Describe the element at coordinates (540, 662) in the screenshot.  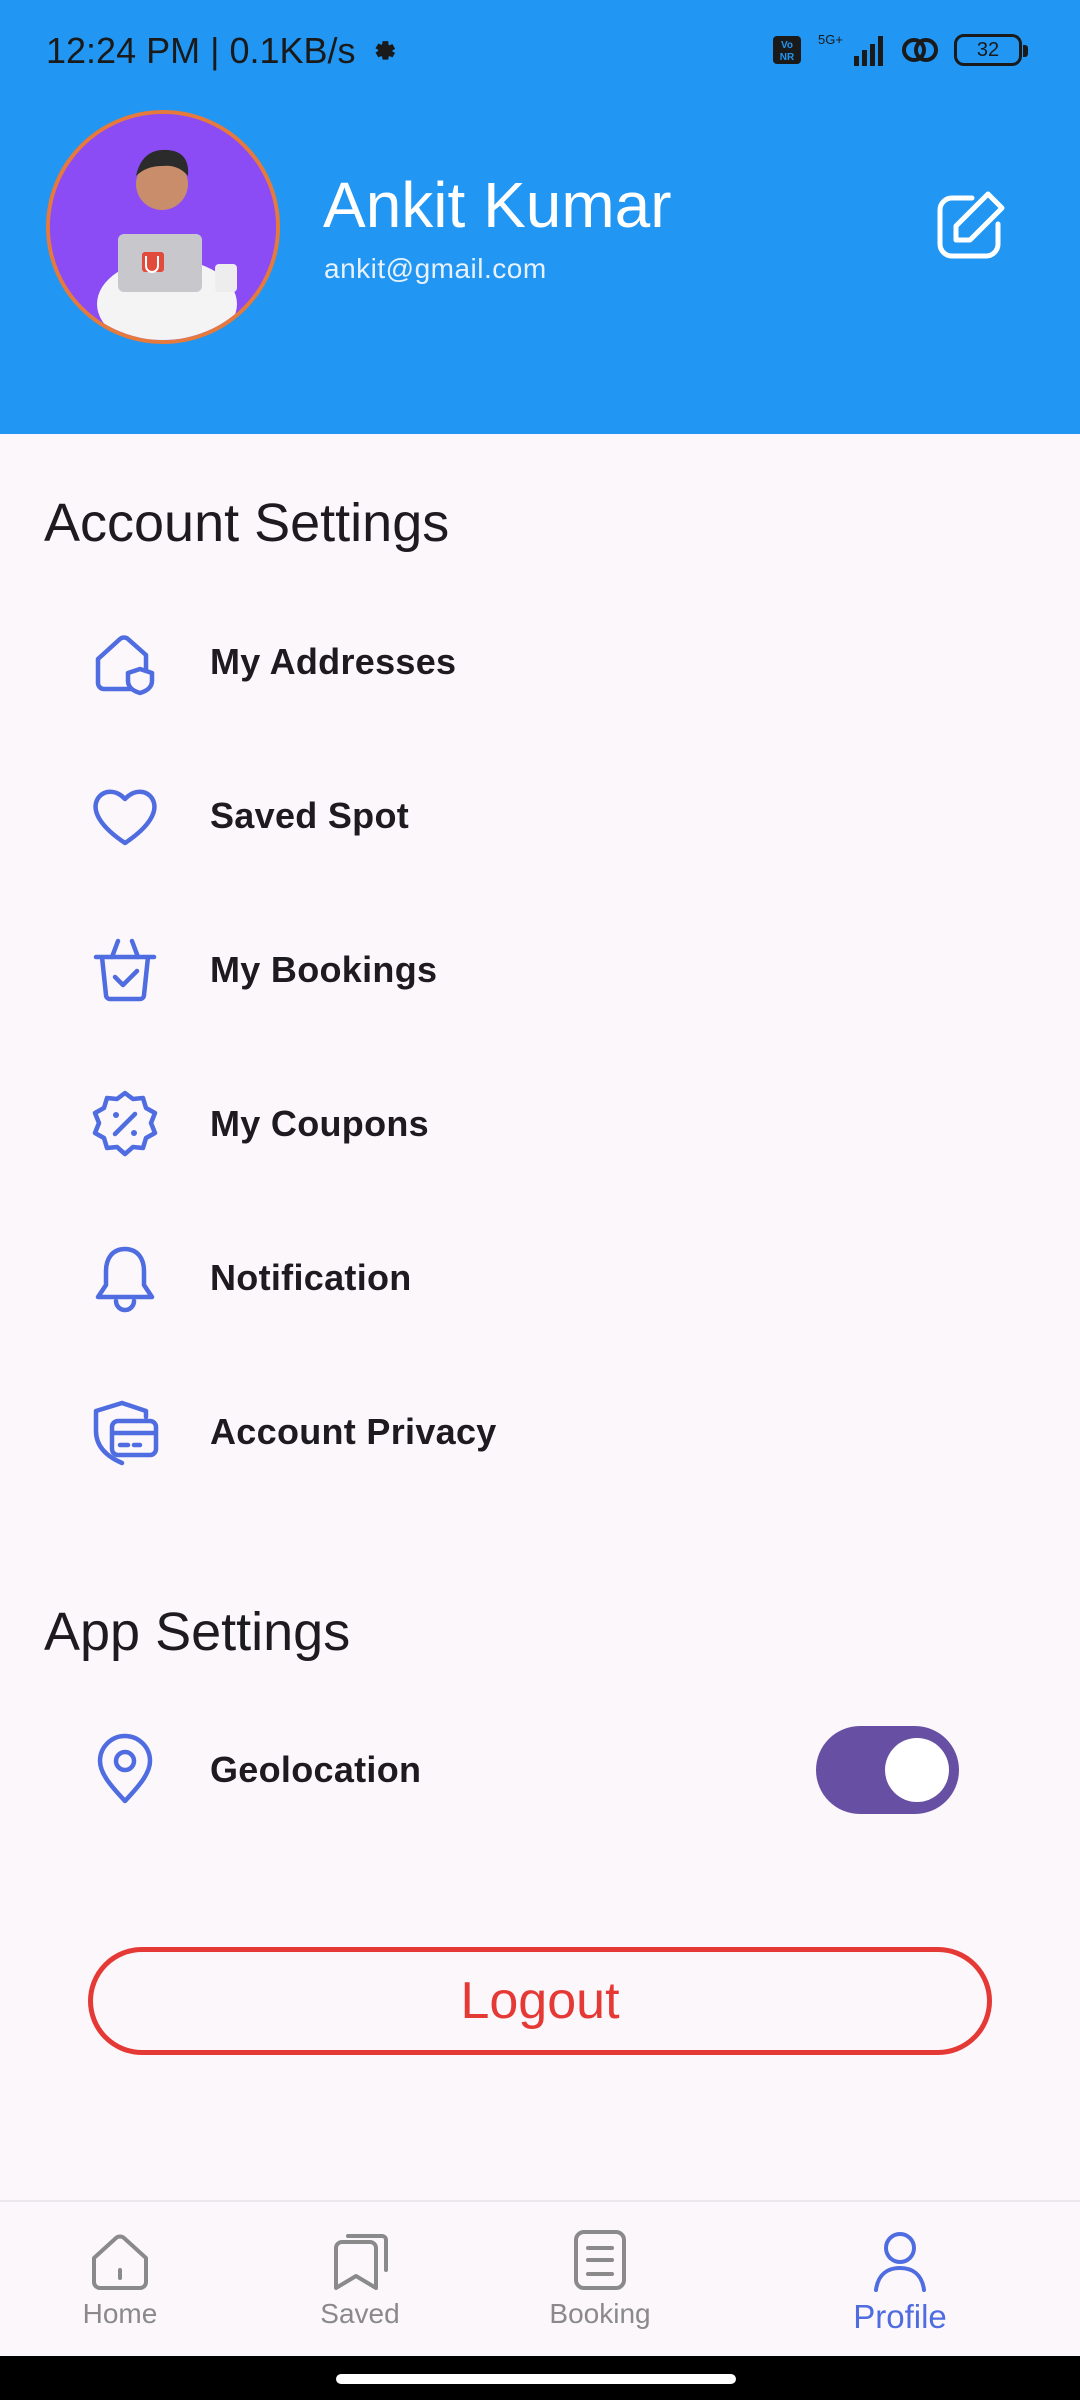
I see `menu-item-my-addresses: My Addresses` at that location.